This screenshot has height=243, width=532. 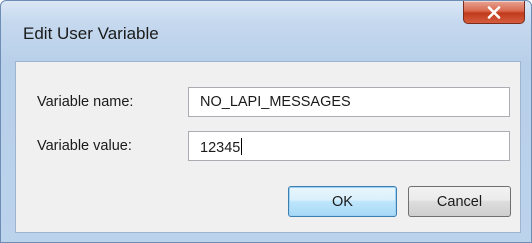 What do you see at coordinates (85, 102) in the screenshot?
I see `variable-name-label: Variable name:` at bounding box center [85, 102].